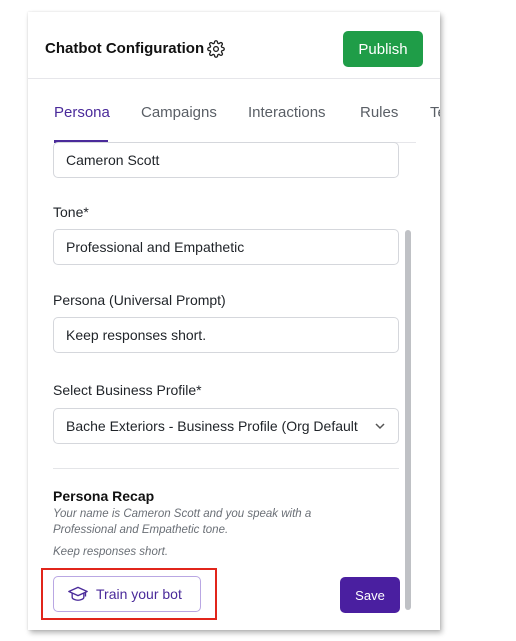 This screenshot has width=516, height=641. I want to click on page-title: Chatbot Configuration, so click(125, 48).